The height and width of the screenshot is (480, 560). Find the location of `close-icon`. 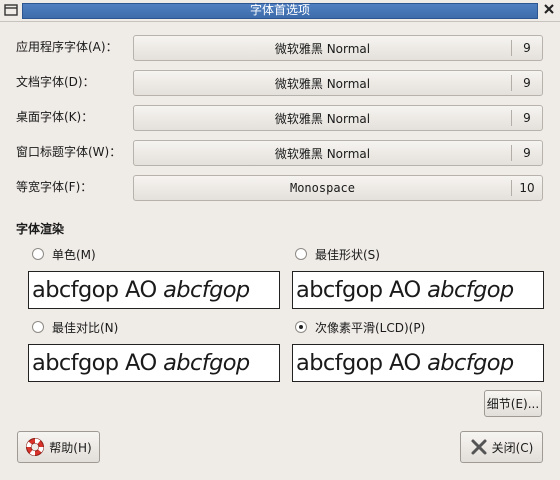

close-icon is located at coordinates (549, 11).